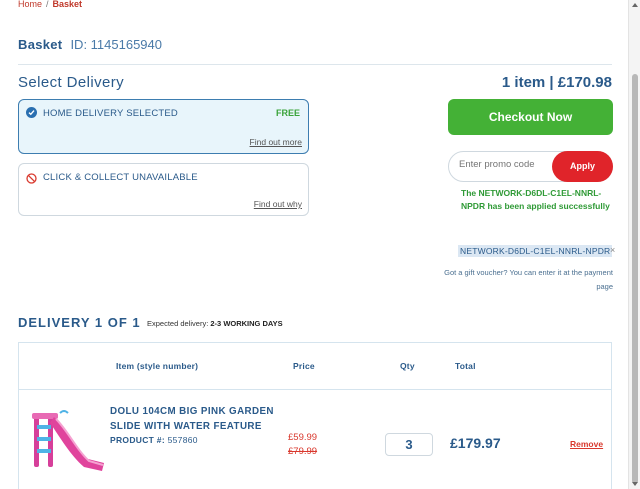 The height and width of the screenshot is (489, 640). I want to click on select-delivery-title: Select Delivery, so click(71, 82).